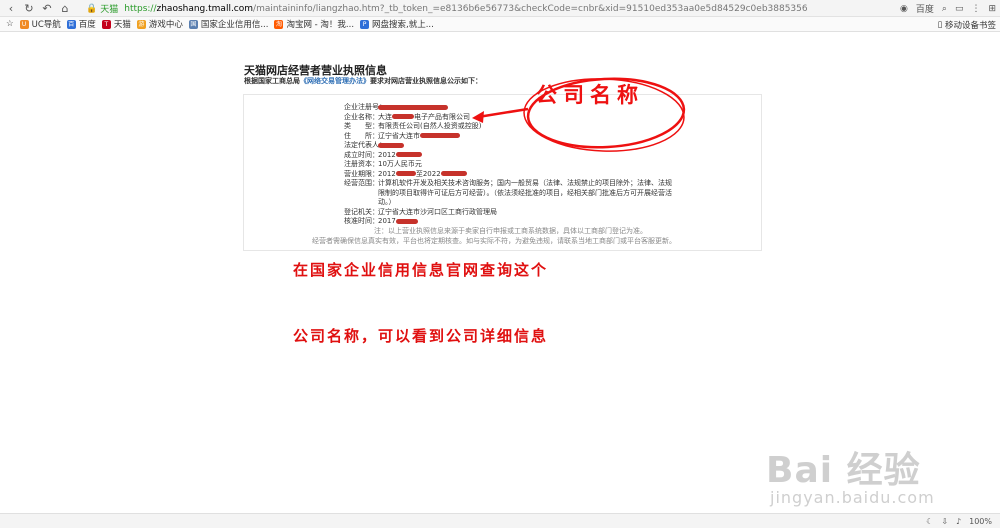 Image resolution: width=1000 pixels, height=528 pixels. What do you see at coordinates (511, 175) in the screenshot?
I see `row-term: 营业期限： 2012 至2022` at bounding box center [511, 175].